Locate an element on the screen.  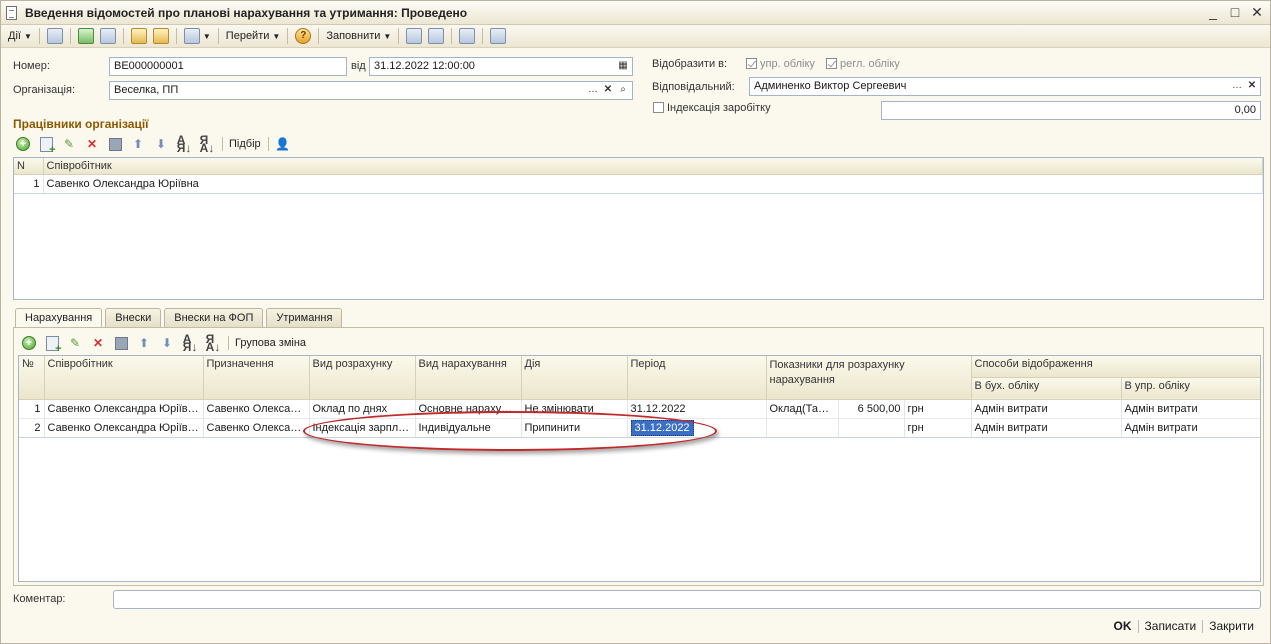
refresh-button is located at coordinates (86, 36).